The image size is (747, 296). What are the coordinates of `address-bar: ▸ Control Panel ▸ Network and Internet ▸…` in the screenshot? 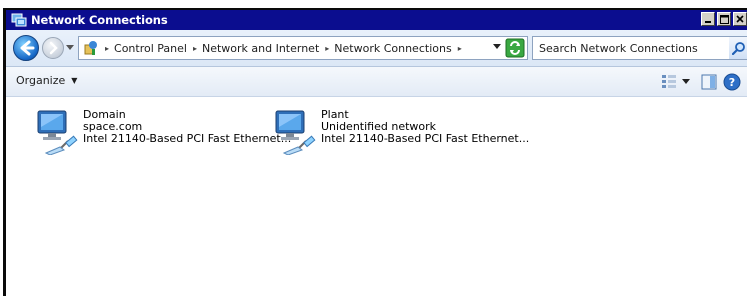 It's located at (303, 48).